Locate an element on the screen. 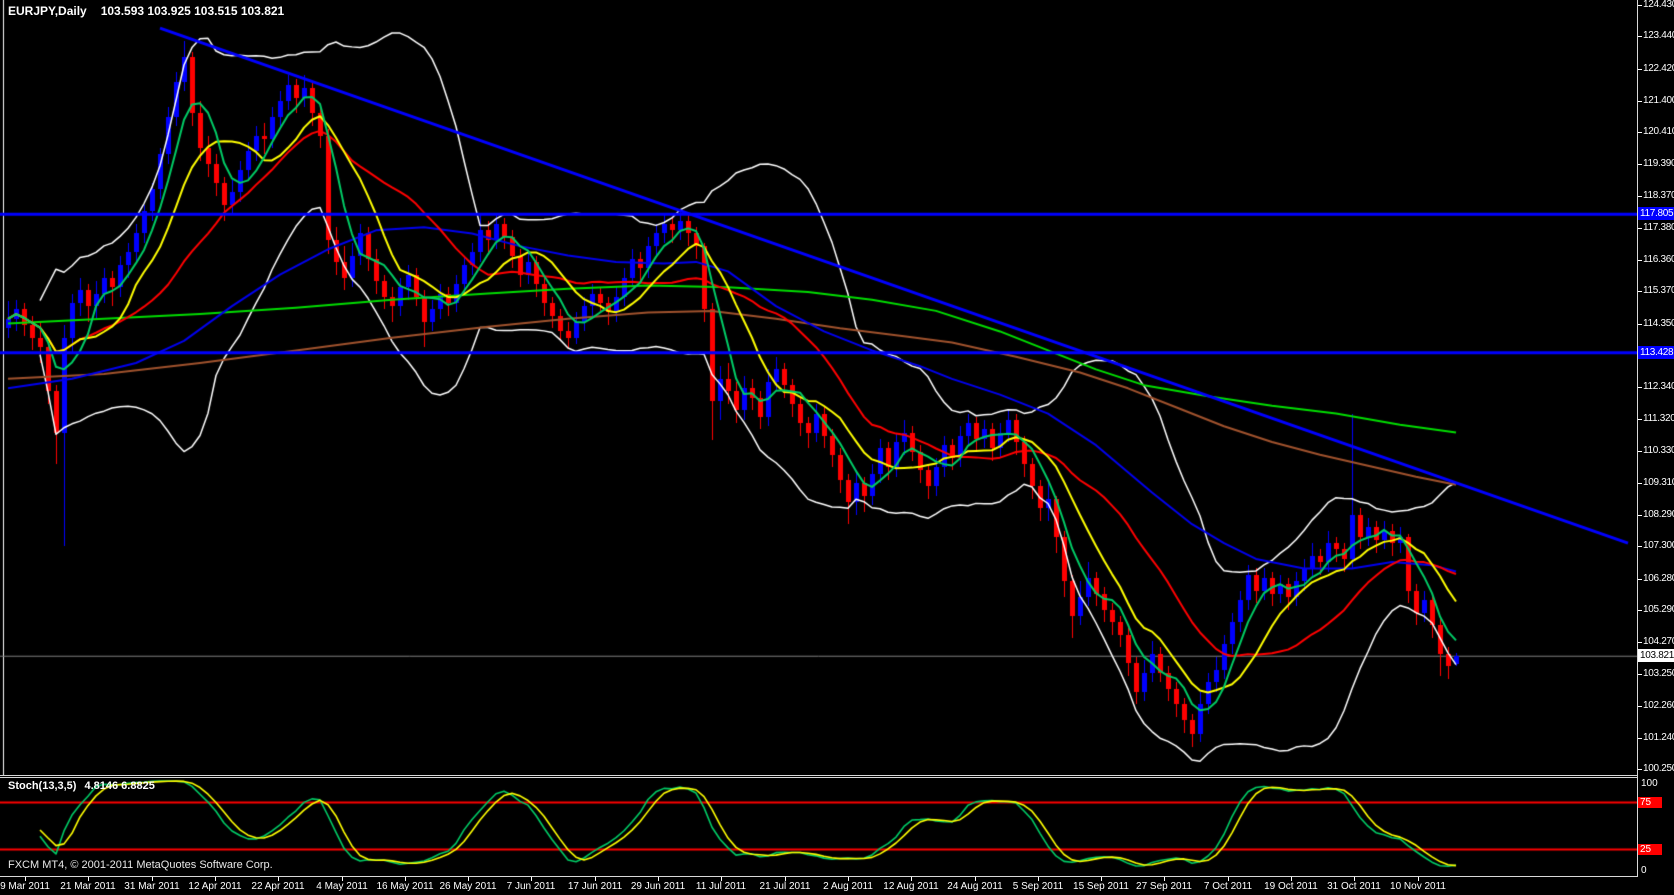 The width and height of the screenshot is (1674, 895). date-axis-label: 31 Oct 2011 is located at coordinates (1354, 886).